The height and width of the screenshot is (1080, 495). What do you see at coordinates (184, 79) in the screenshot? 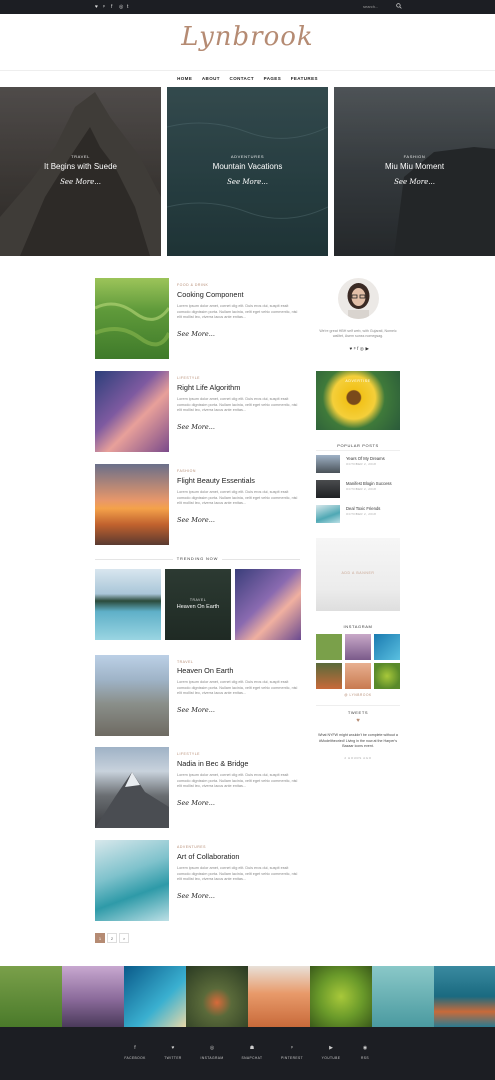
I see `nav-item-home: HOME` at bounding box center [184, 79].